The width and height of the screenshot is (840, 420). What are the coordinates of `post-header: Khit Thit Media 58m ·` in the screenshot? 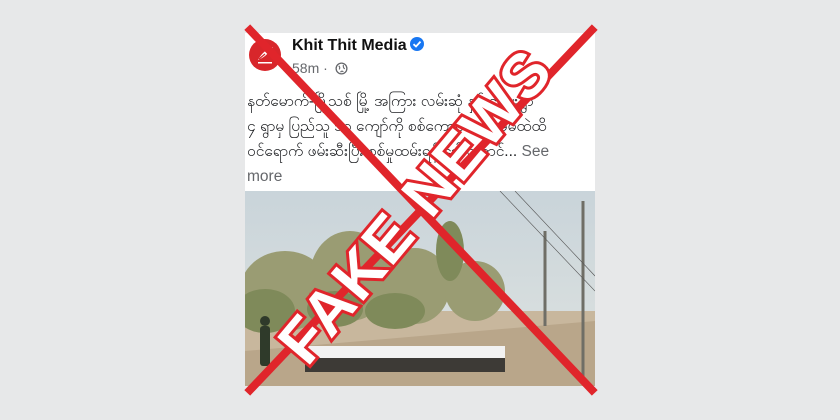 It's located at (420, 58).